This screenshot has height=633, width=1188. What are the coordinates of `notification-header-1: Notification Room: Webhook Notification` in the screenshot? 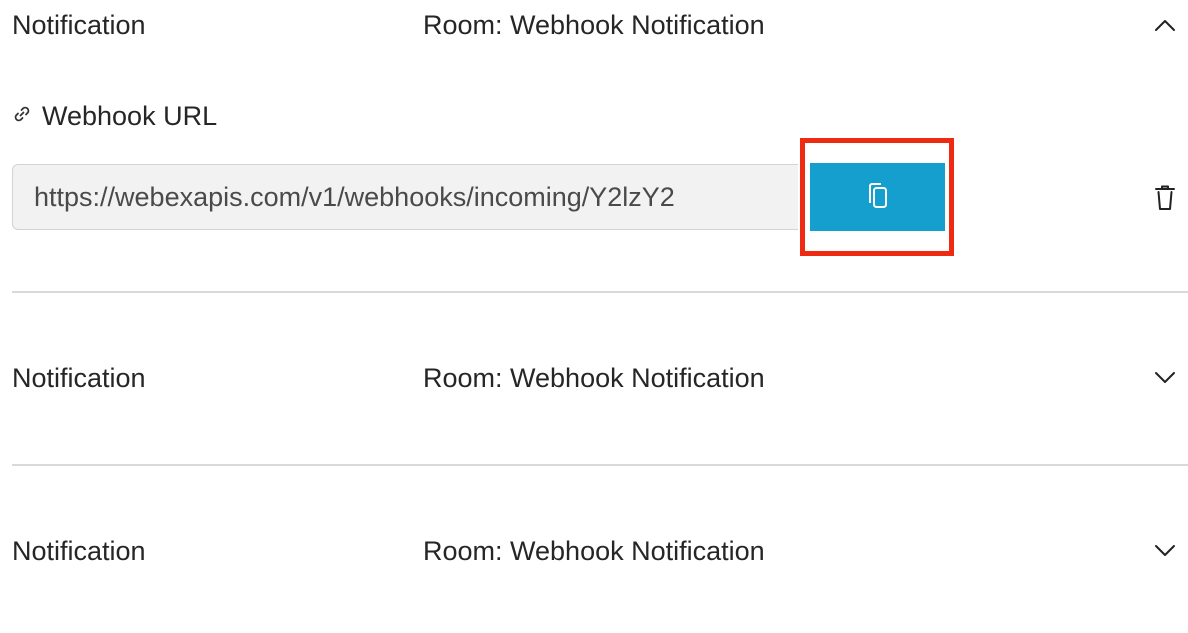 It's located at (594, 25).